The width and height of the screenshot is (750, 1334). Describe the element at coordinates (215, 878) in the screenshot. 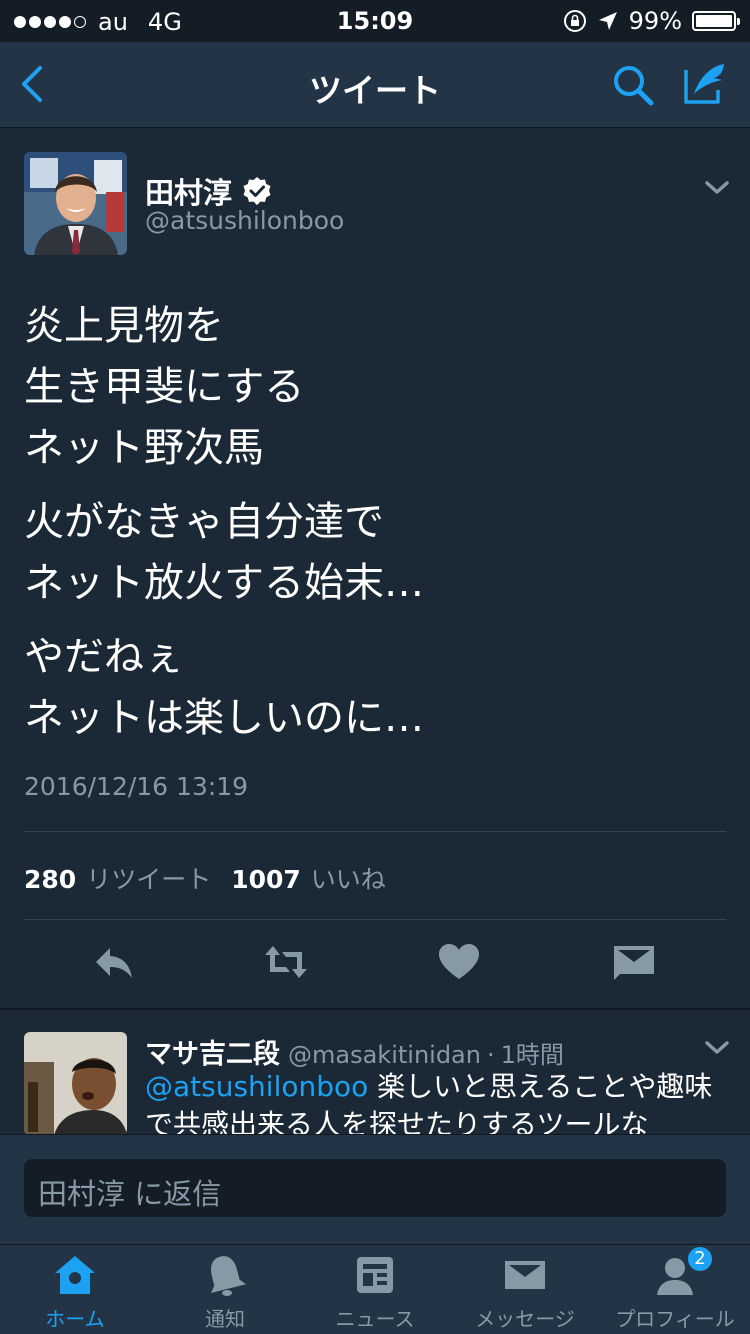

I see `engagement-counts: 280 リツイート 1007 いいね` at that location.